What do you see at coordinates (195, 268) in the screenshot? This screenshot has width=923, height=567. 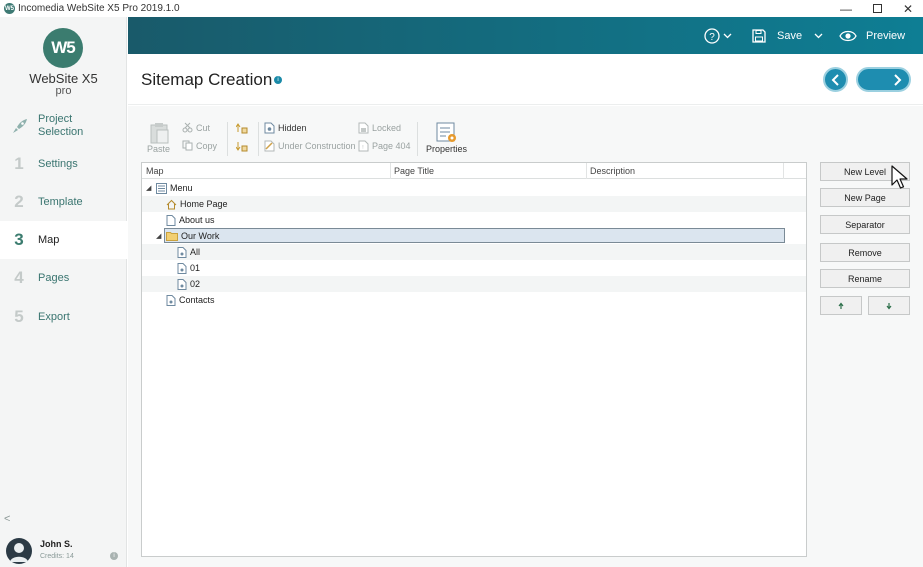 I see `tree-row-label: 01` at bounding box center [195, 268].